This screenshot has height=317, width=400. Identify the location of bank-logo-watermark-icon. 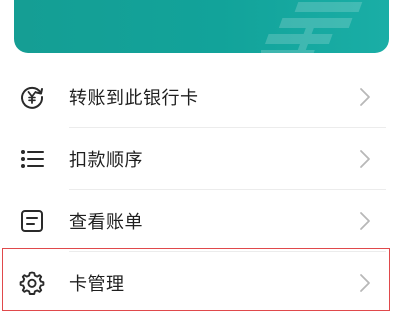
(312, 27).